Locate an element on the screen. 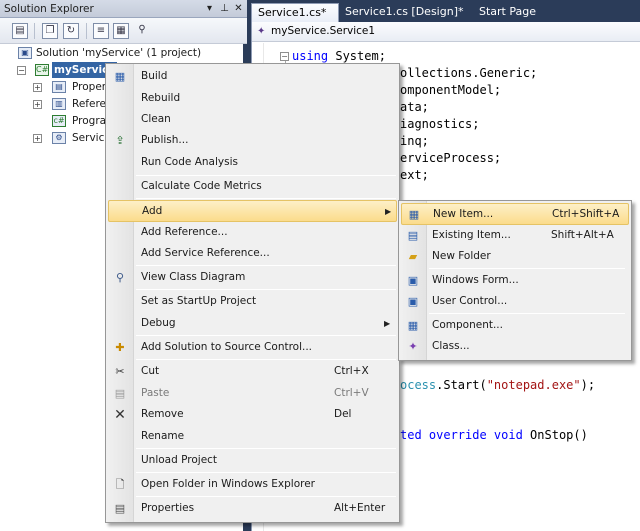 The image size is (640, 531). cut-icon: ✂ is located at coordinates (120, 371).